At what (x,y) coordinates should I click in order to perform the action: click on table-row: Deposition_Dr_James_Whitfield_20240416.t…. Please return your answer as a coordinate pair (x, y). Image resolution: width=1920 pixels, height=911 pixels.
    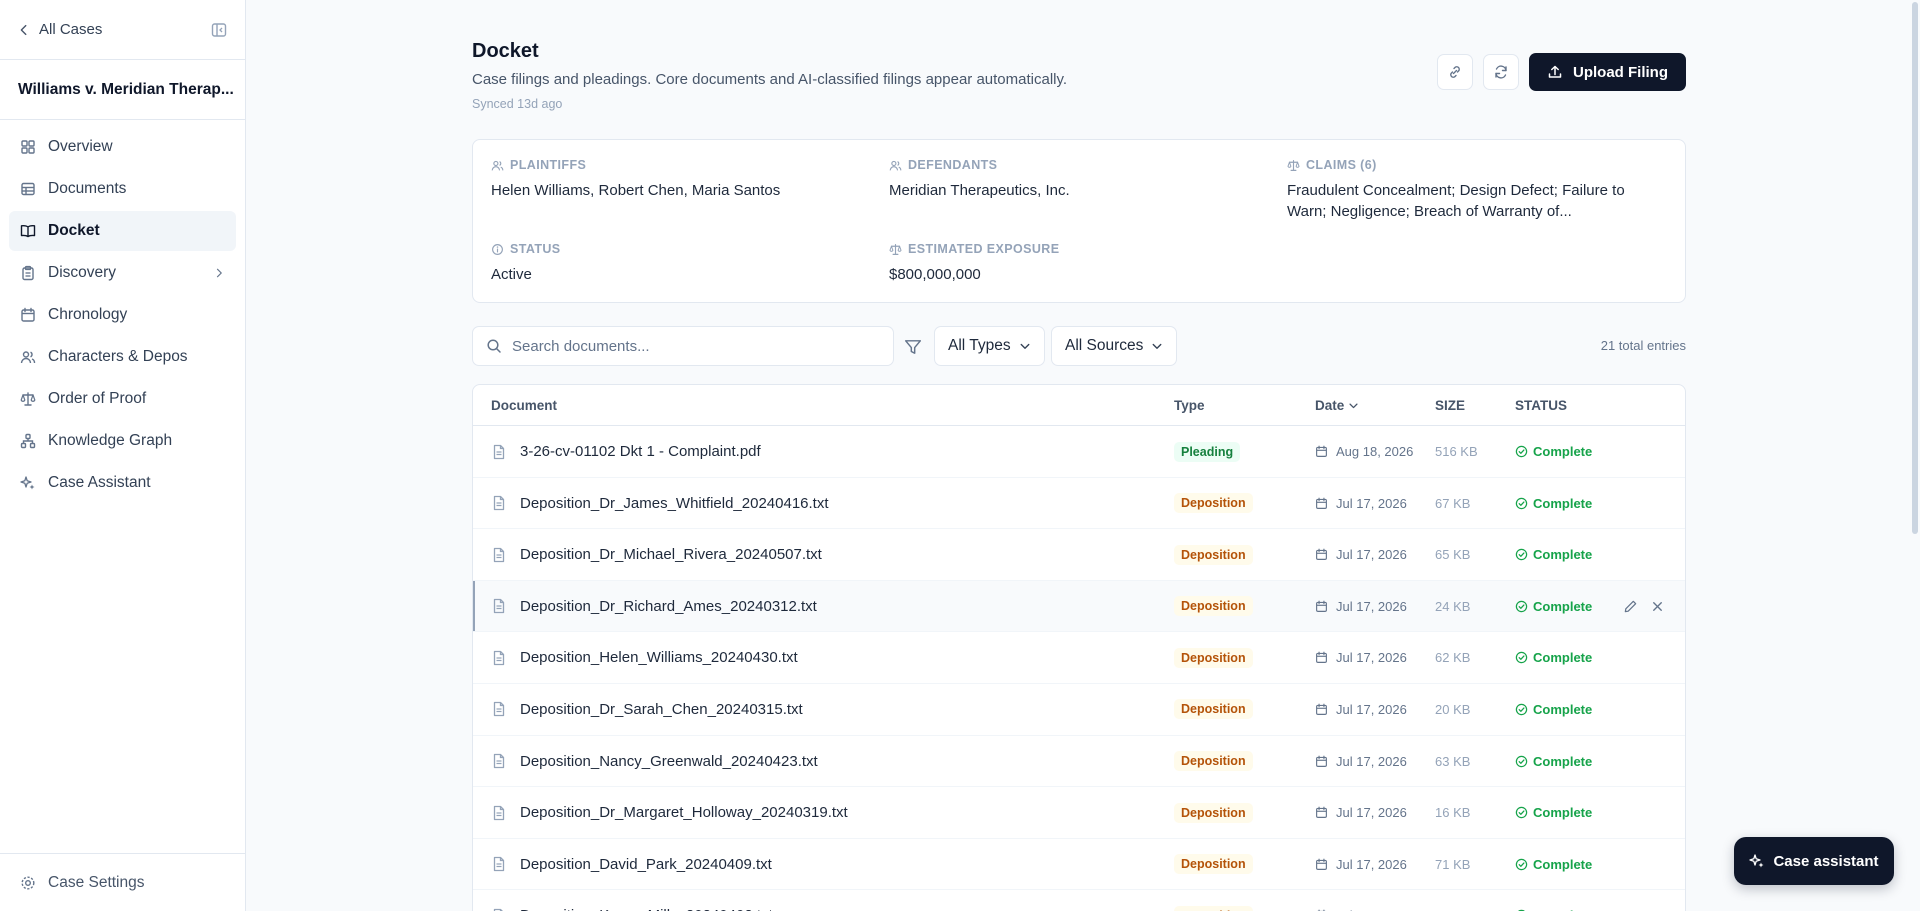
    Looking at the image, I should click on (1079, 504).